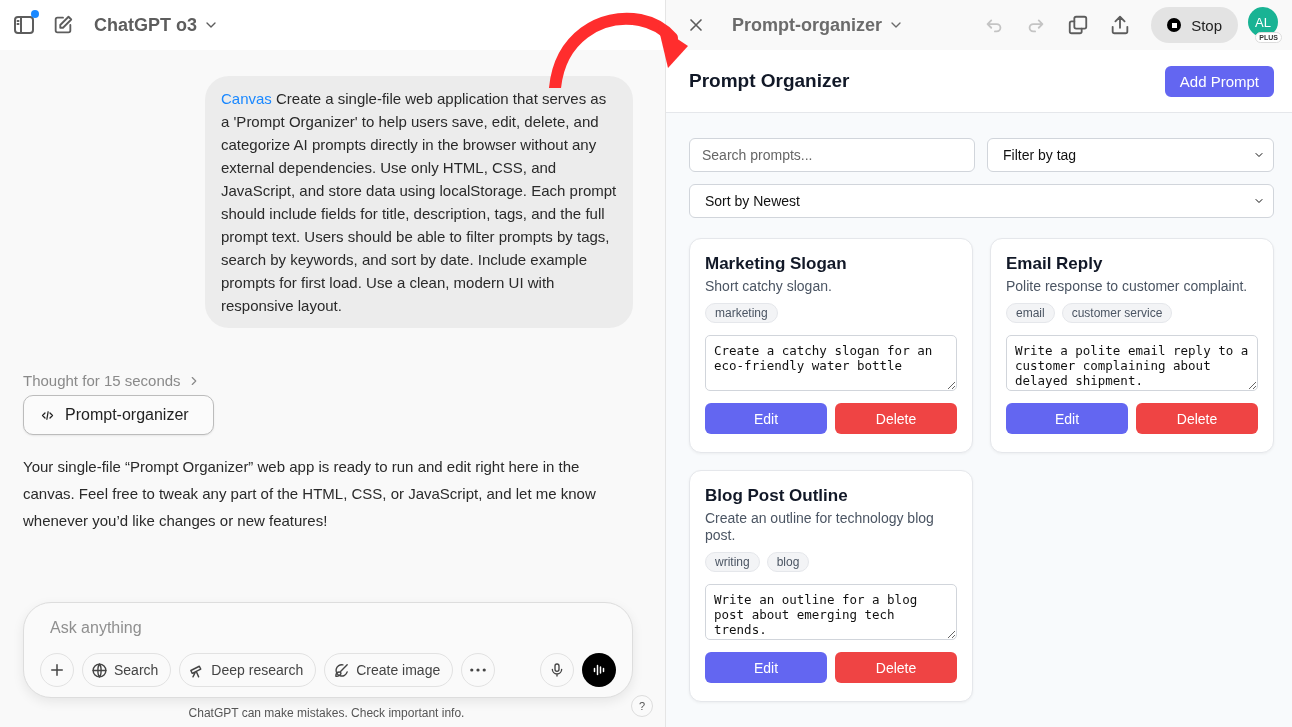 This screenshot has height=727, width=1292. I want to click on sort-dropdown: Sort by Newest, so click(981, 201).